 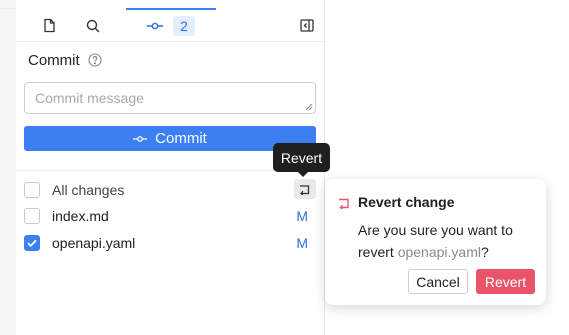 I want to click on file-name: openapi.yaml, so click(x=94, y=243).